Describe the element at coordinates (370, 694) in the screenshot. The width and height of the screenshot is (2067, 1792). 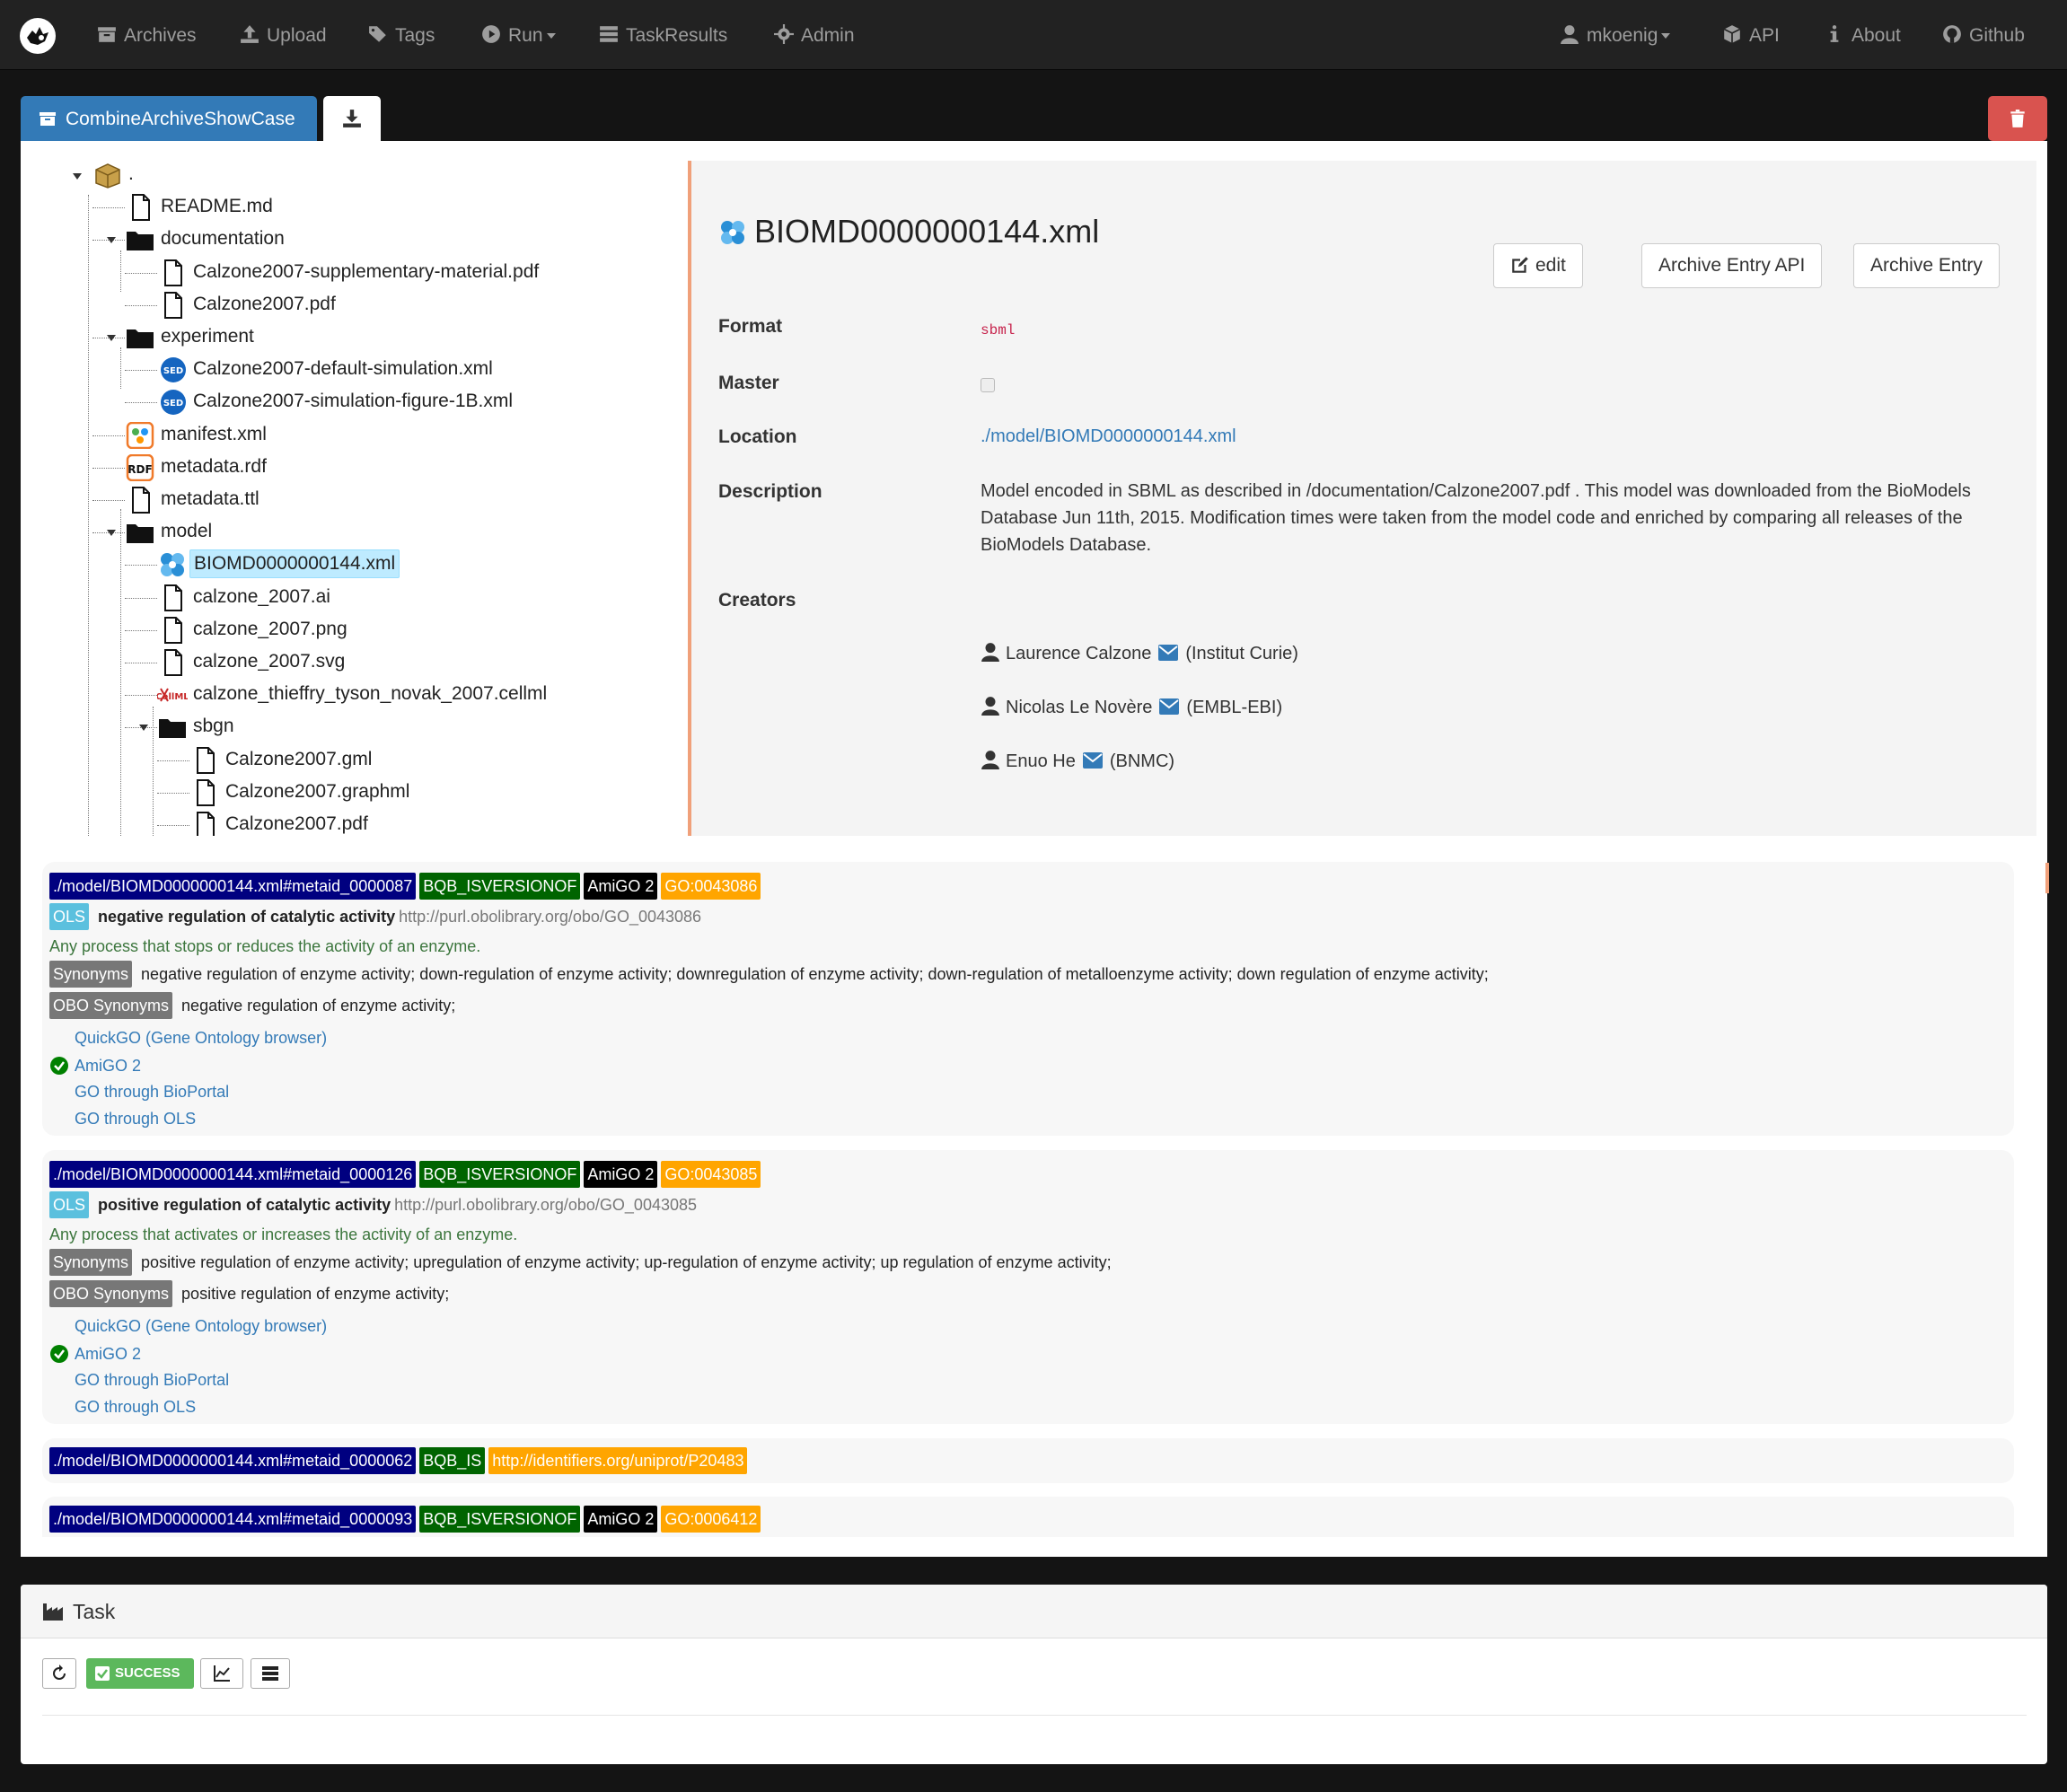
I see `tree-node-label: calzone_thieffry_tyson_novak_2007.cellml` at that location.